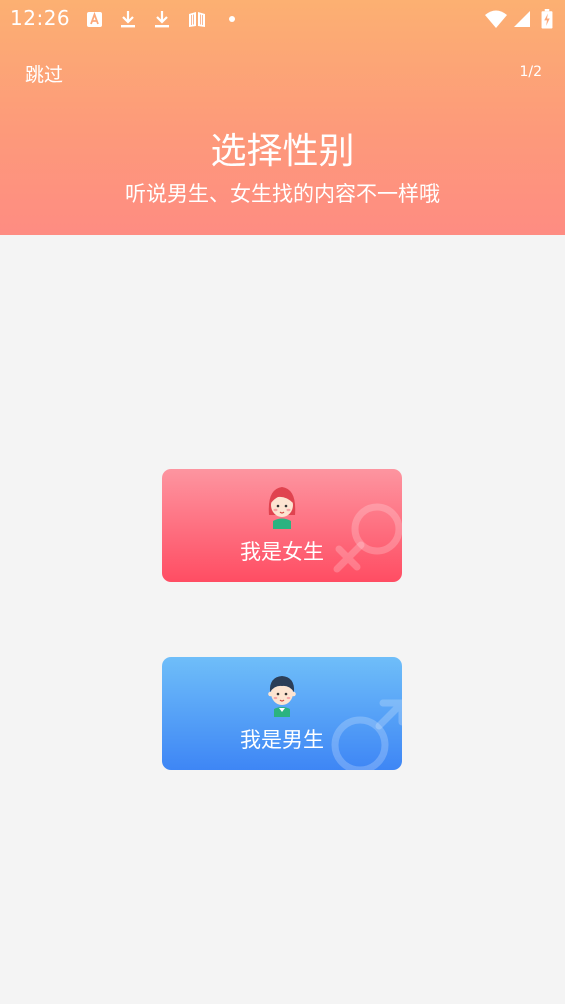  I want to click on male-option-button: 我是男生, so click(282, 713).